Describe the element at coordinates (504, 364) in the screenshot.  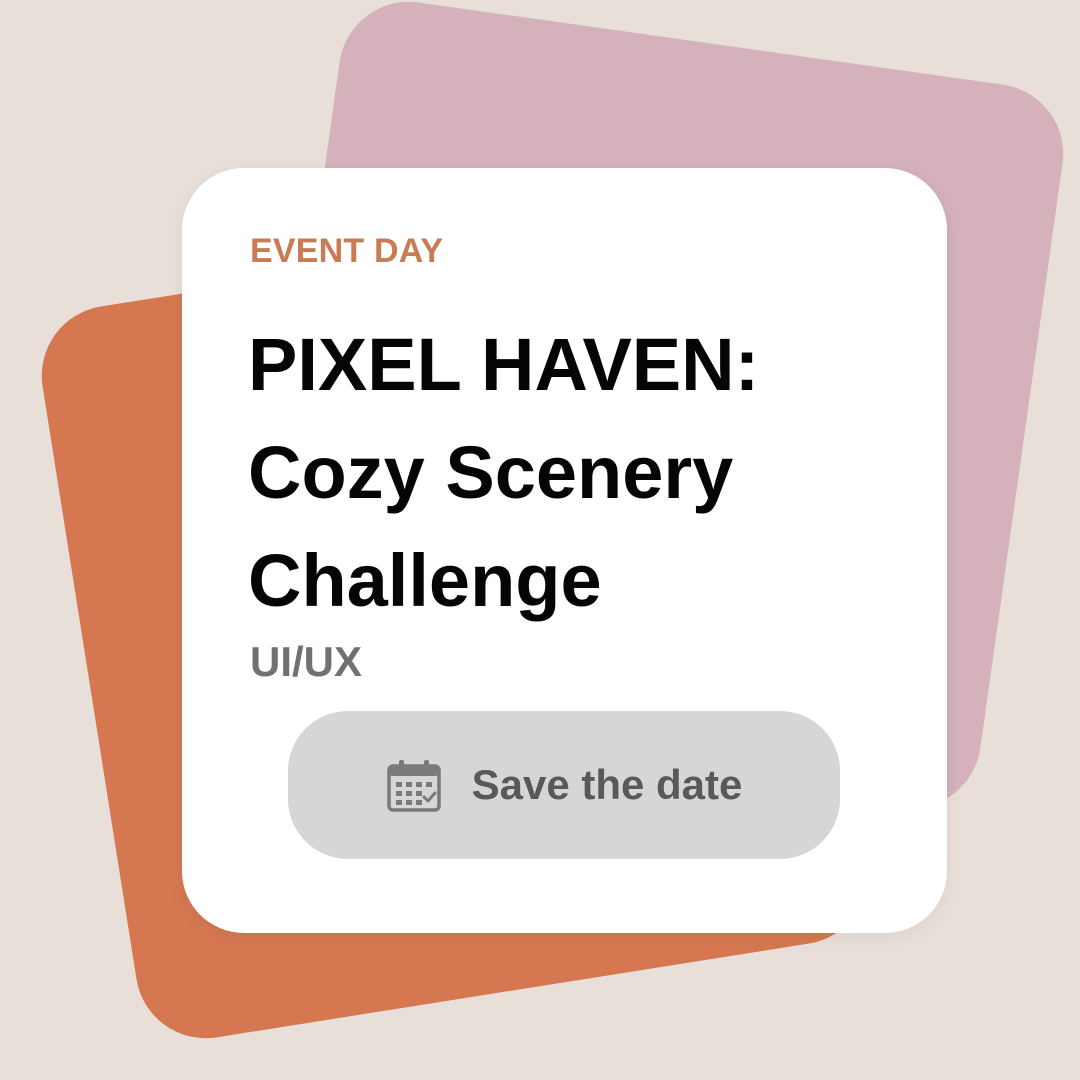
I see `event-title-line: PIXEL HAVEN:` at that location.